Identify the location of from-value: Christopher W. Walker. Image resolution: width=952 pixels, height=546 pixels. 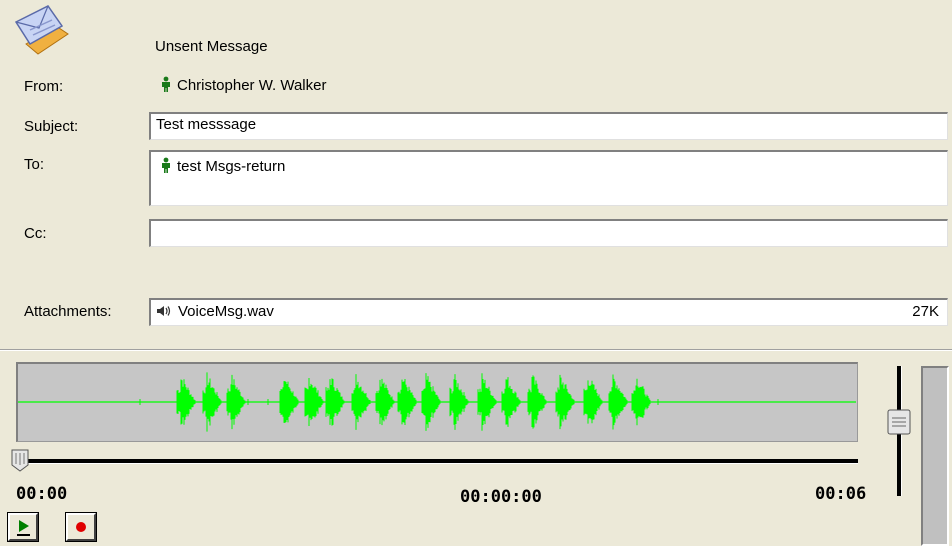
(243, 86).